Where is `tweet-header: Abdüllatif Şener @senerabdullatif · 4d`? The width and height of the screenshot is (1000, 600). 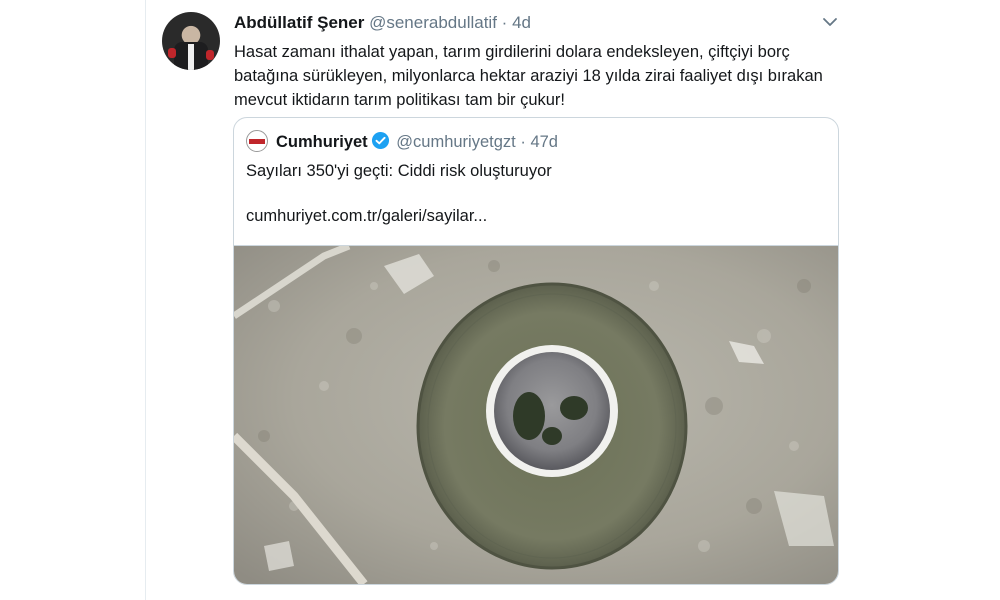
tweet-header: Abdüllatif Şener @senerabdullatif · 4d is located at coordinates (382, 23).